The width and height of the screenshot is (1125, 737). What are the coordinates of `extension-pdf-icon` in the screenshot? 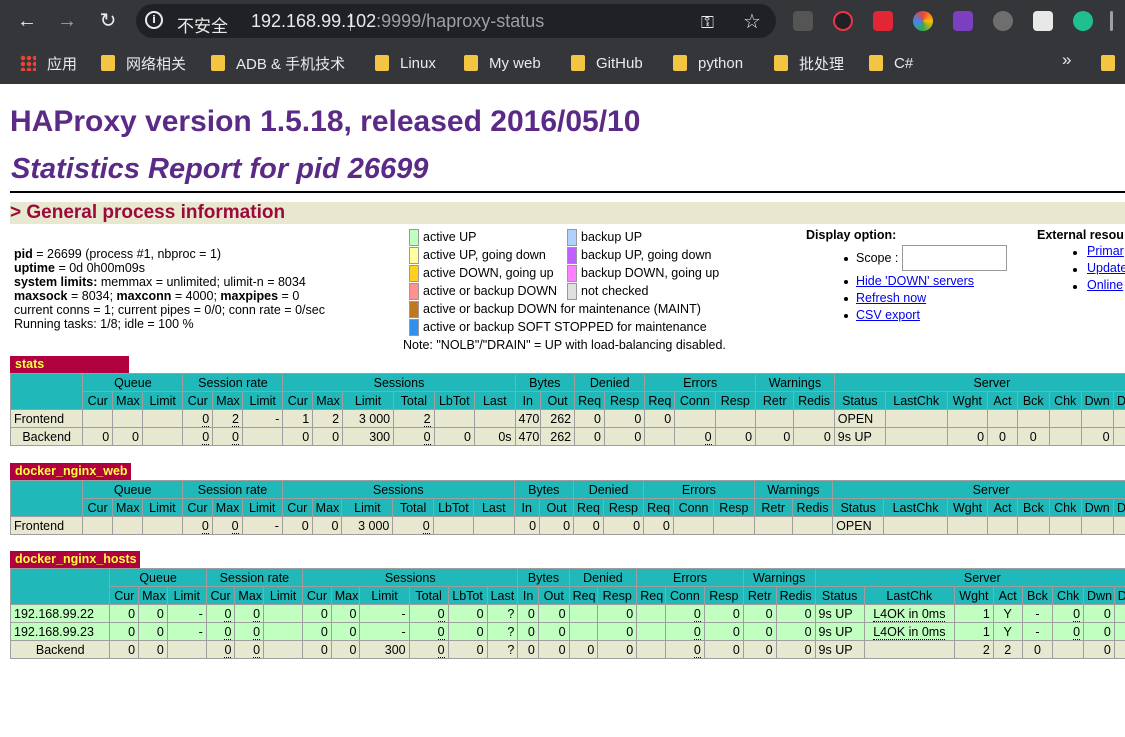 It's located at (1043, 21).